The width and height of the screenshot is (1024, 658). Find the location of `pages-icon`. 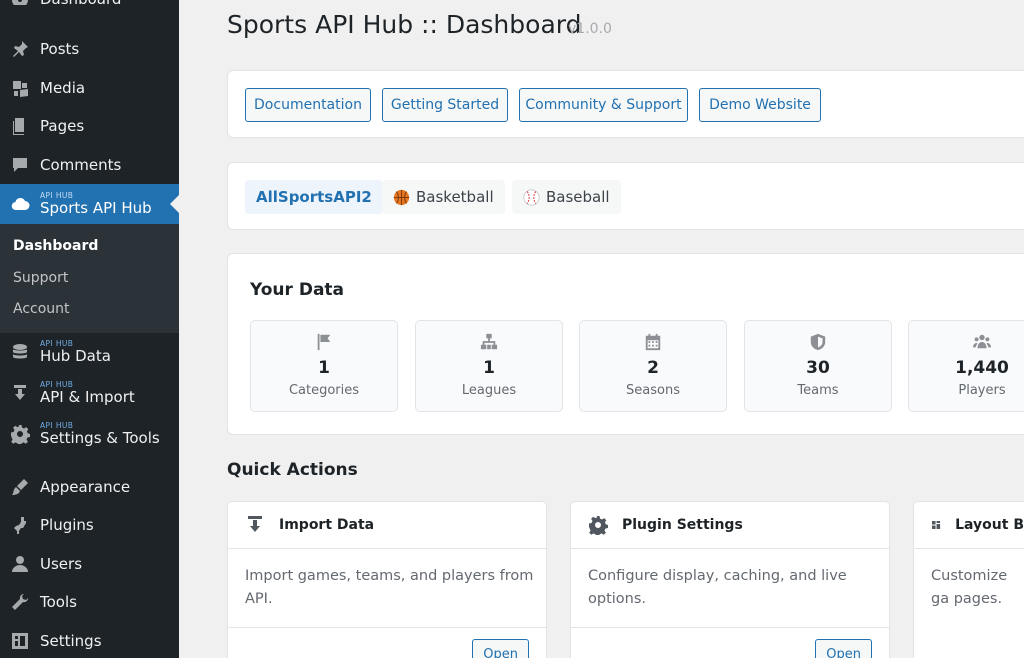

pages-icon is located at coordinates (20, 126).